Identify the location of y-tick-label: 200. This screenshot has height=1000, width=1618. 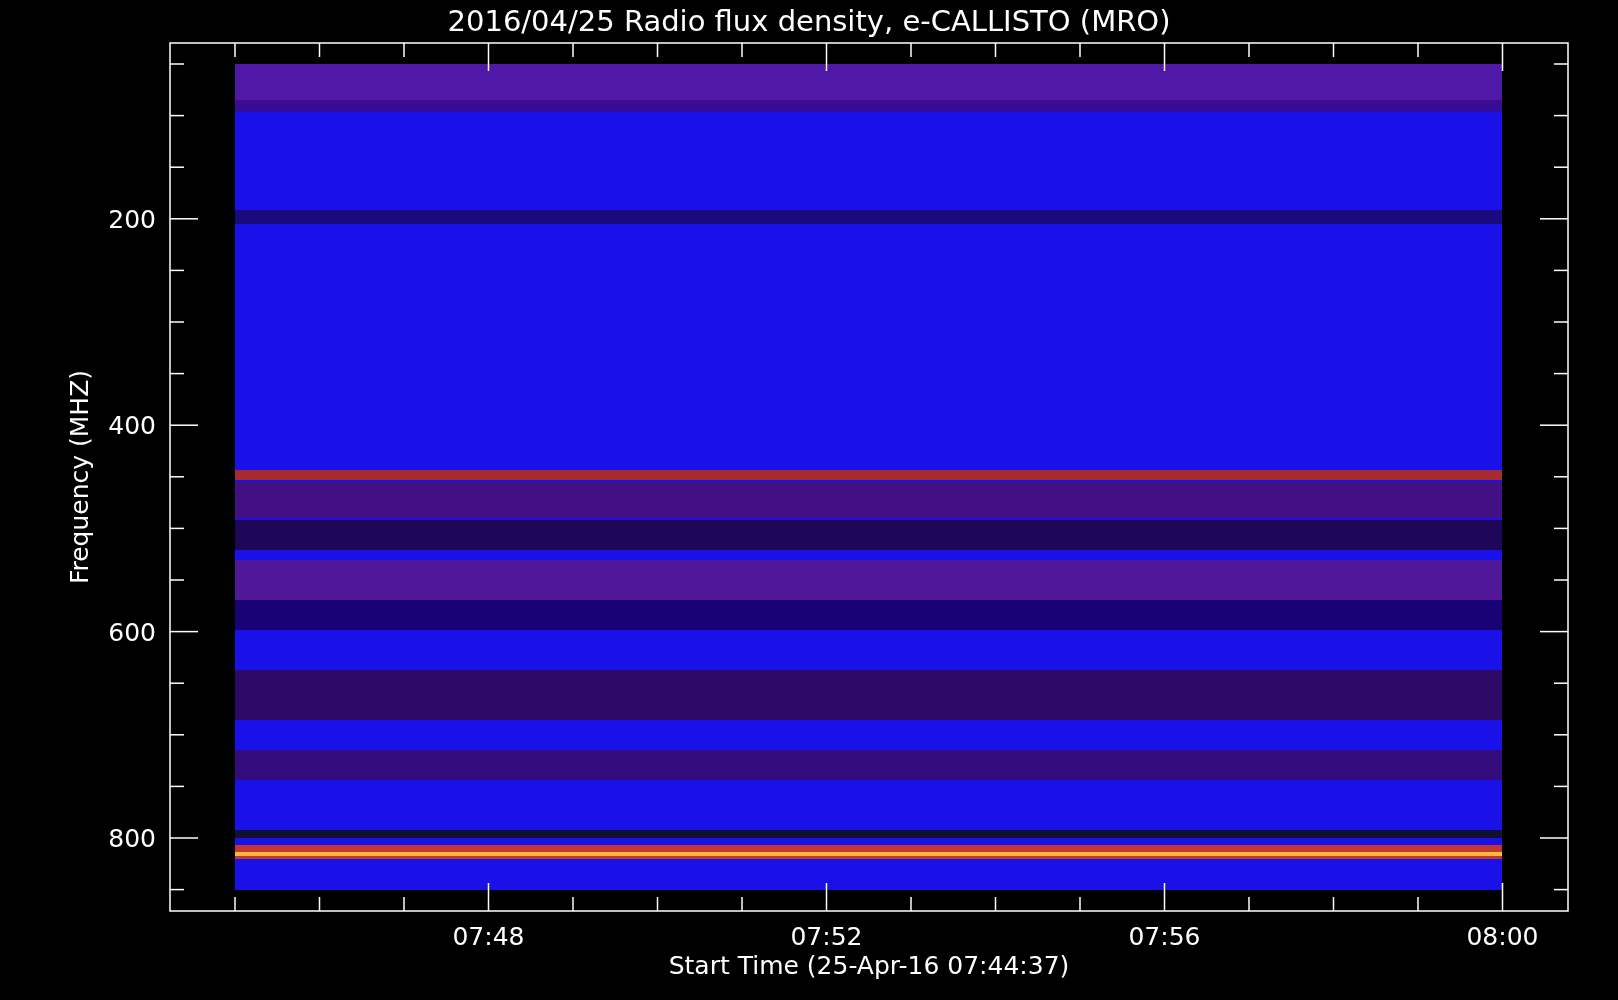
(132, 219).